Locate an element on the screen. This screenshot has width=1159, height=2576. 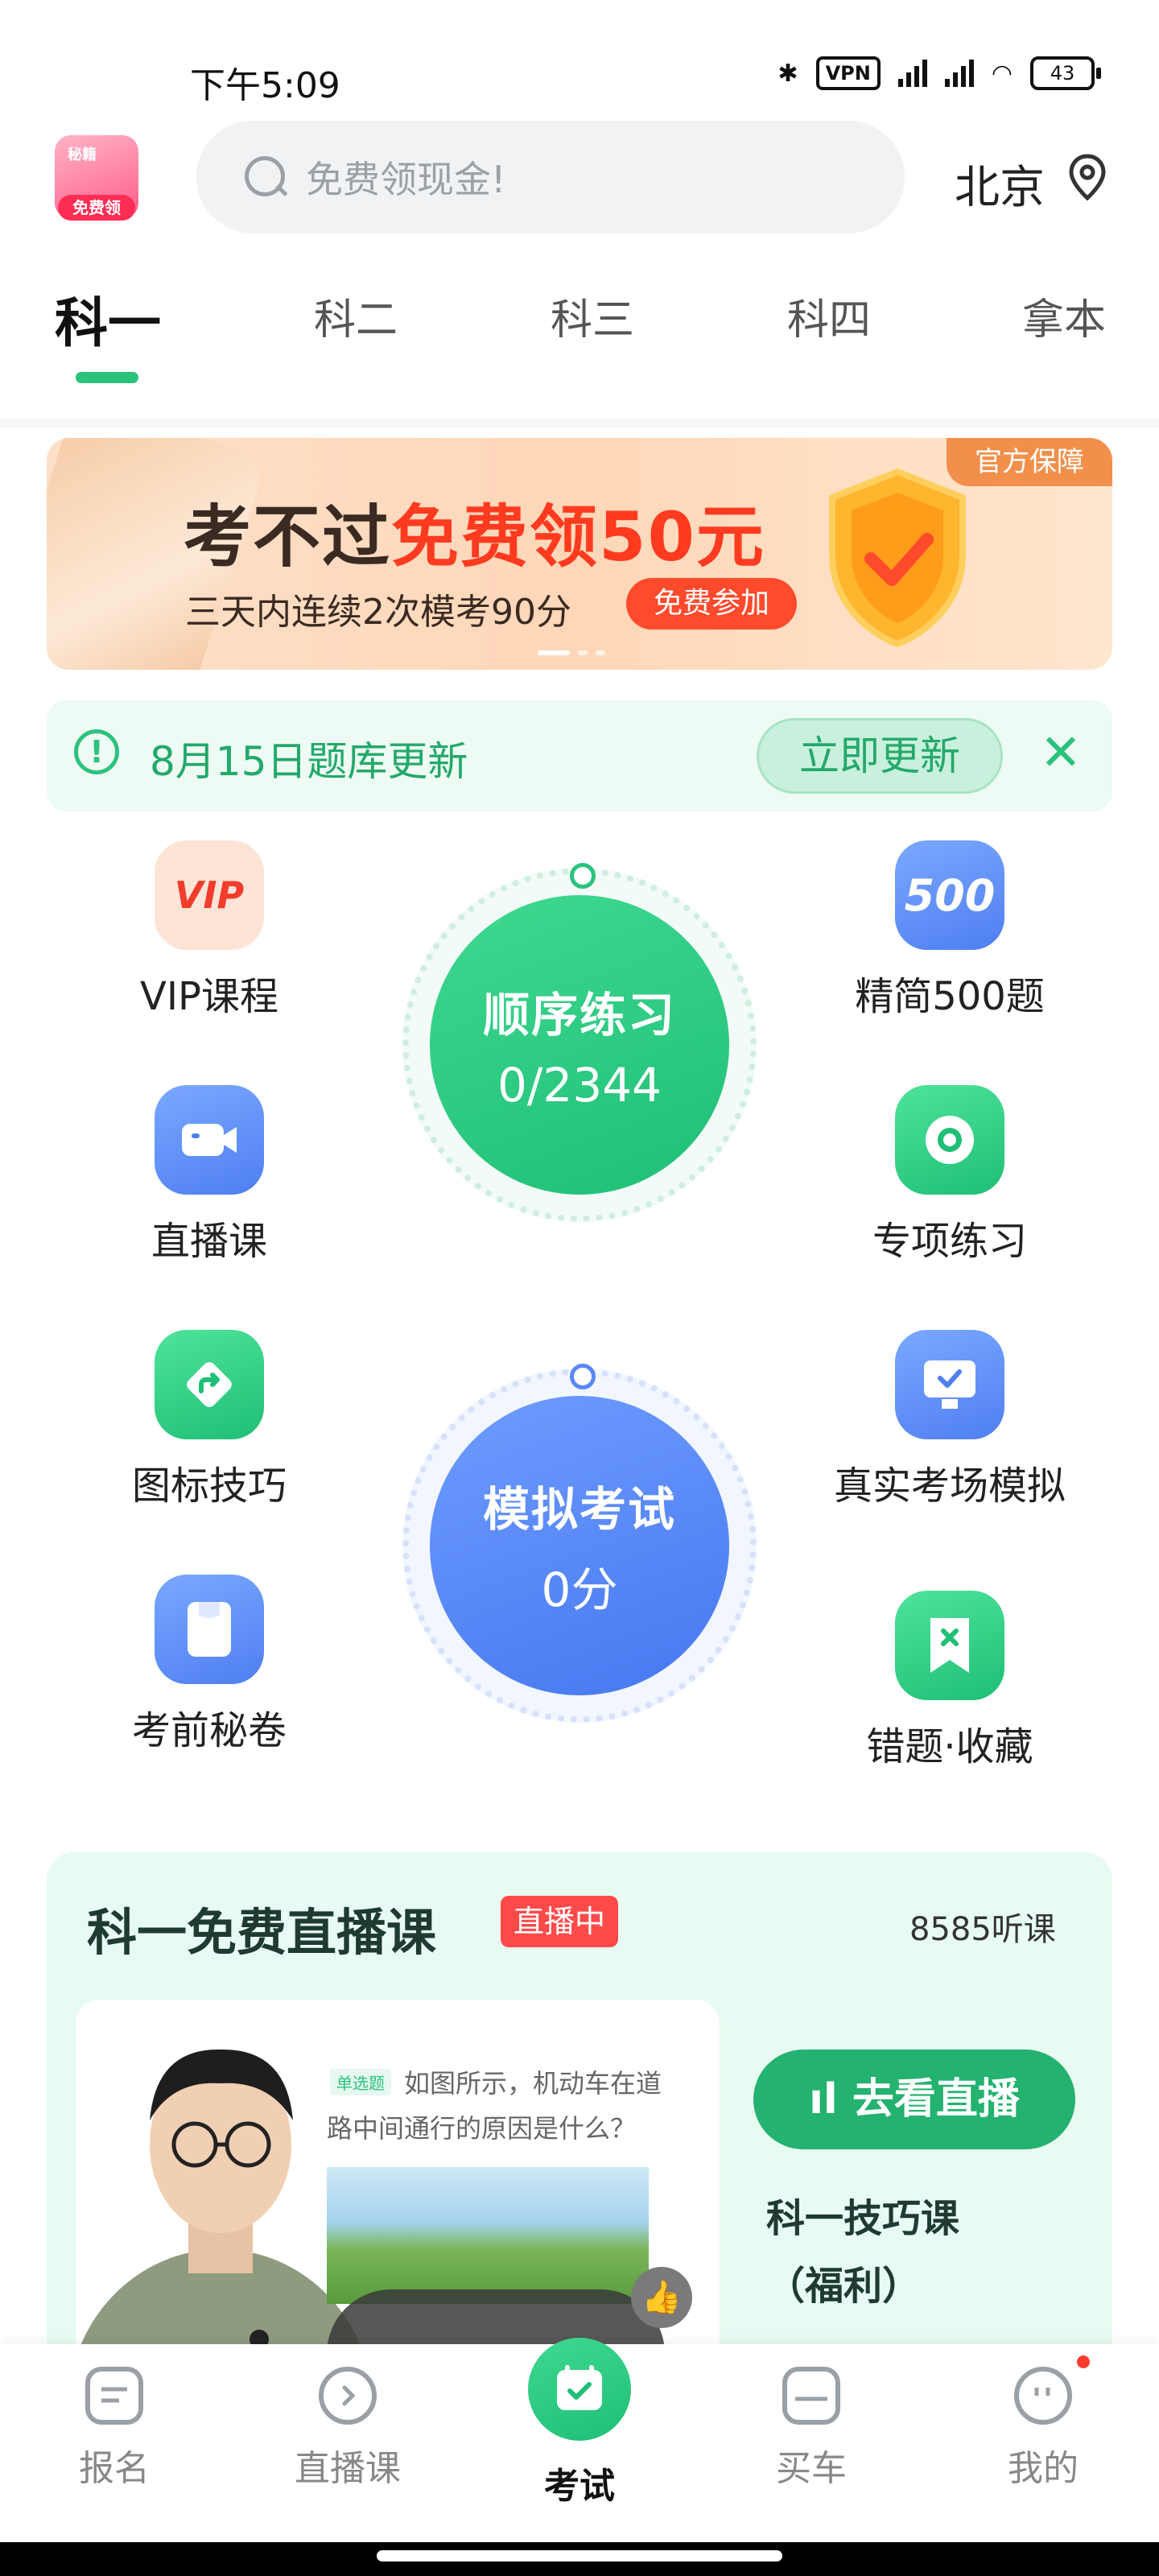
banner-title: 考不过免费领50元 is located at coordinates (474, 531).